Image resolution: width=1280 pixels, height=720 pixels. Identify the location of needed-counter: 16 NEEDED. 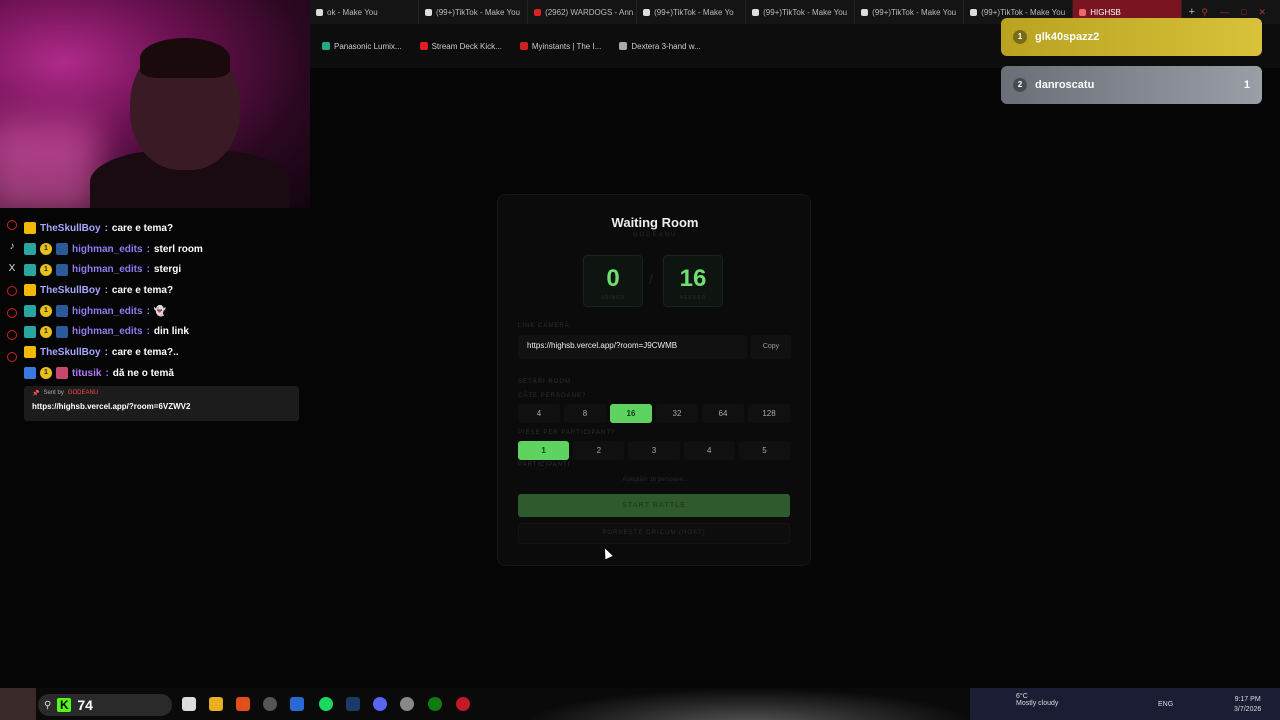
(693, 281).